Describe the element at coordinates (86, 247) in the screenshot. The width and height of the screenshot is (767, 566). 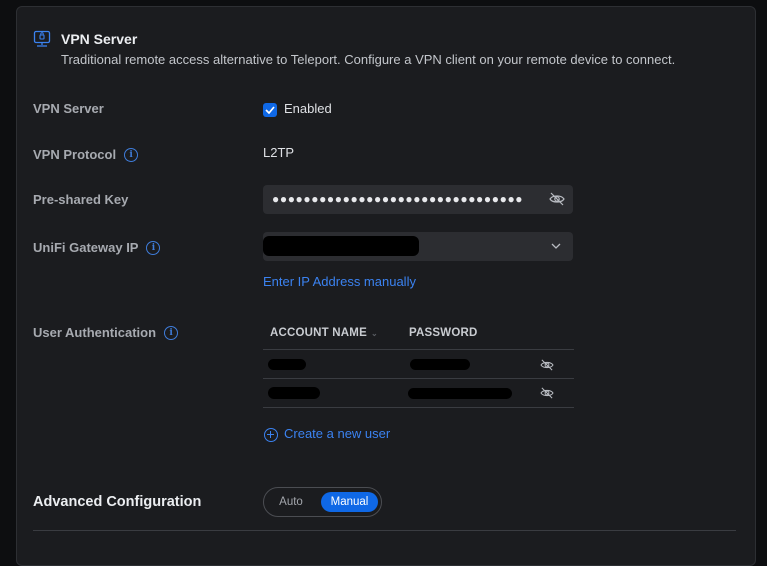
I see `gateway-ip-label-text: UniFi Gateway IP` at that location.